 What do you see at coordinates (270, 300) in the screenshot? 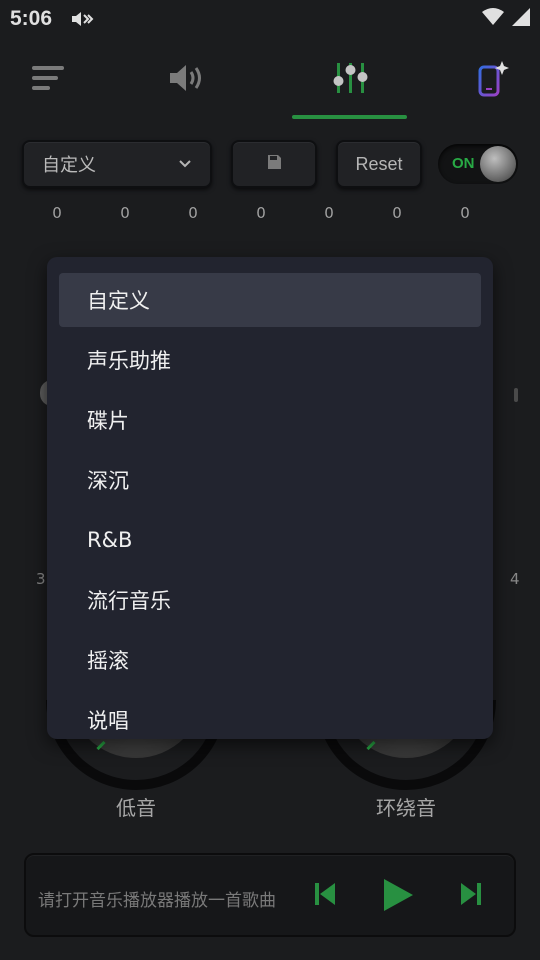
I see `preset-option-custom: 自定义` at bounding box center [270, 300].